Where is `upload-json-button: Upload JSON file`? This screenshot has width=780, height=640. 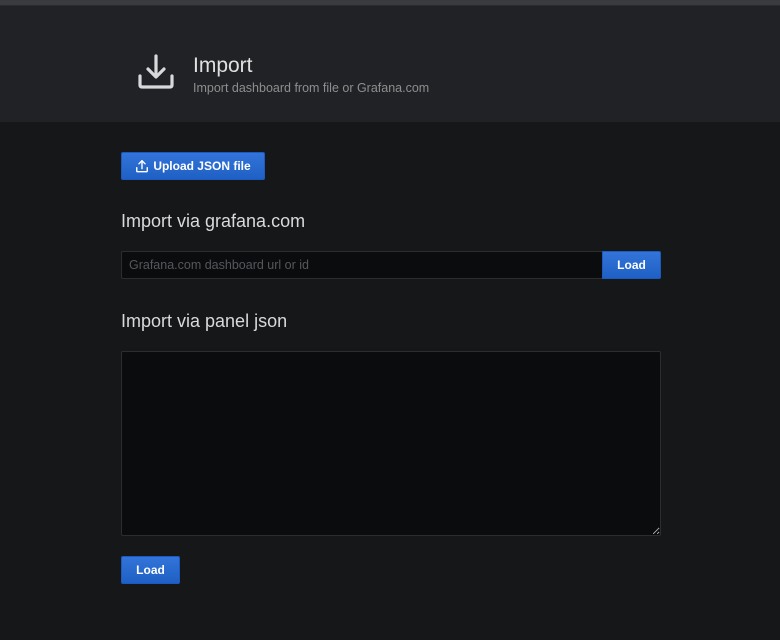
upload-json-button: Upload JSON file is located at coordinates (193, 166).